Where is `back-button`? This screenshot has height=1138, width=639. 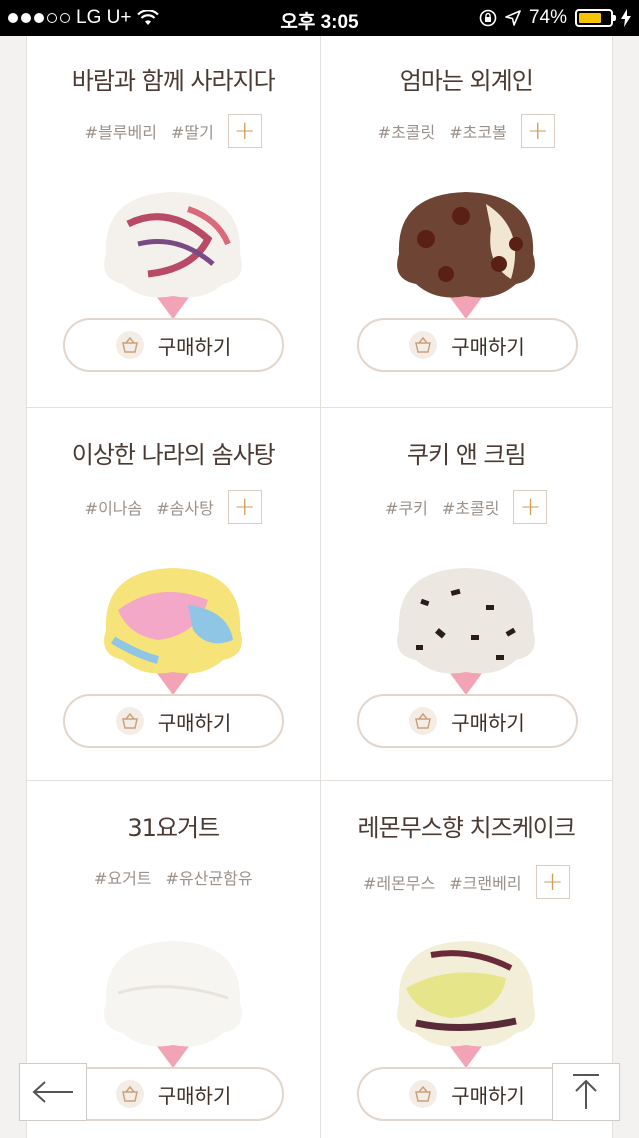
back-button is located at coordinates (53, 1092).